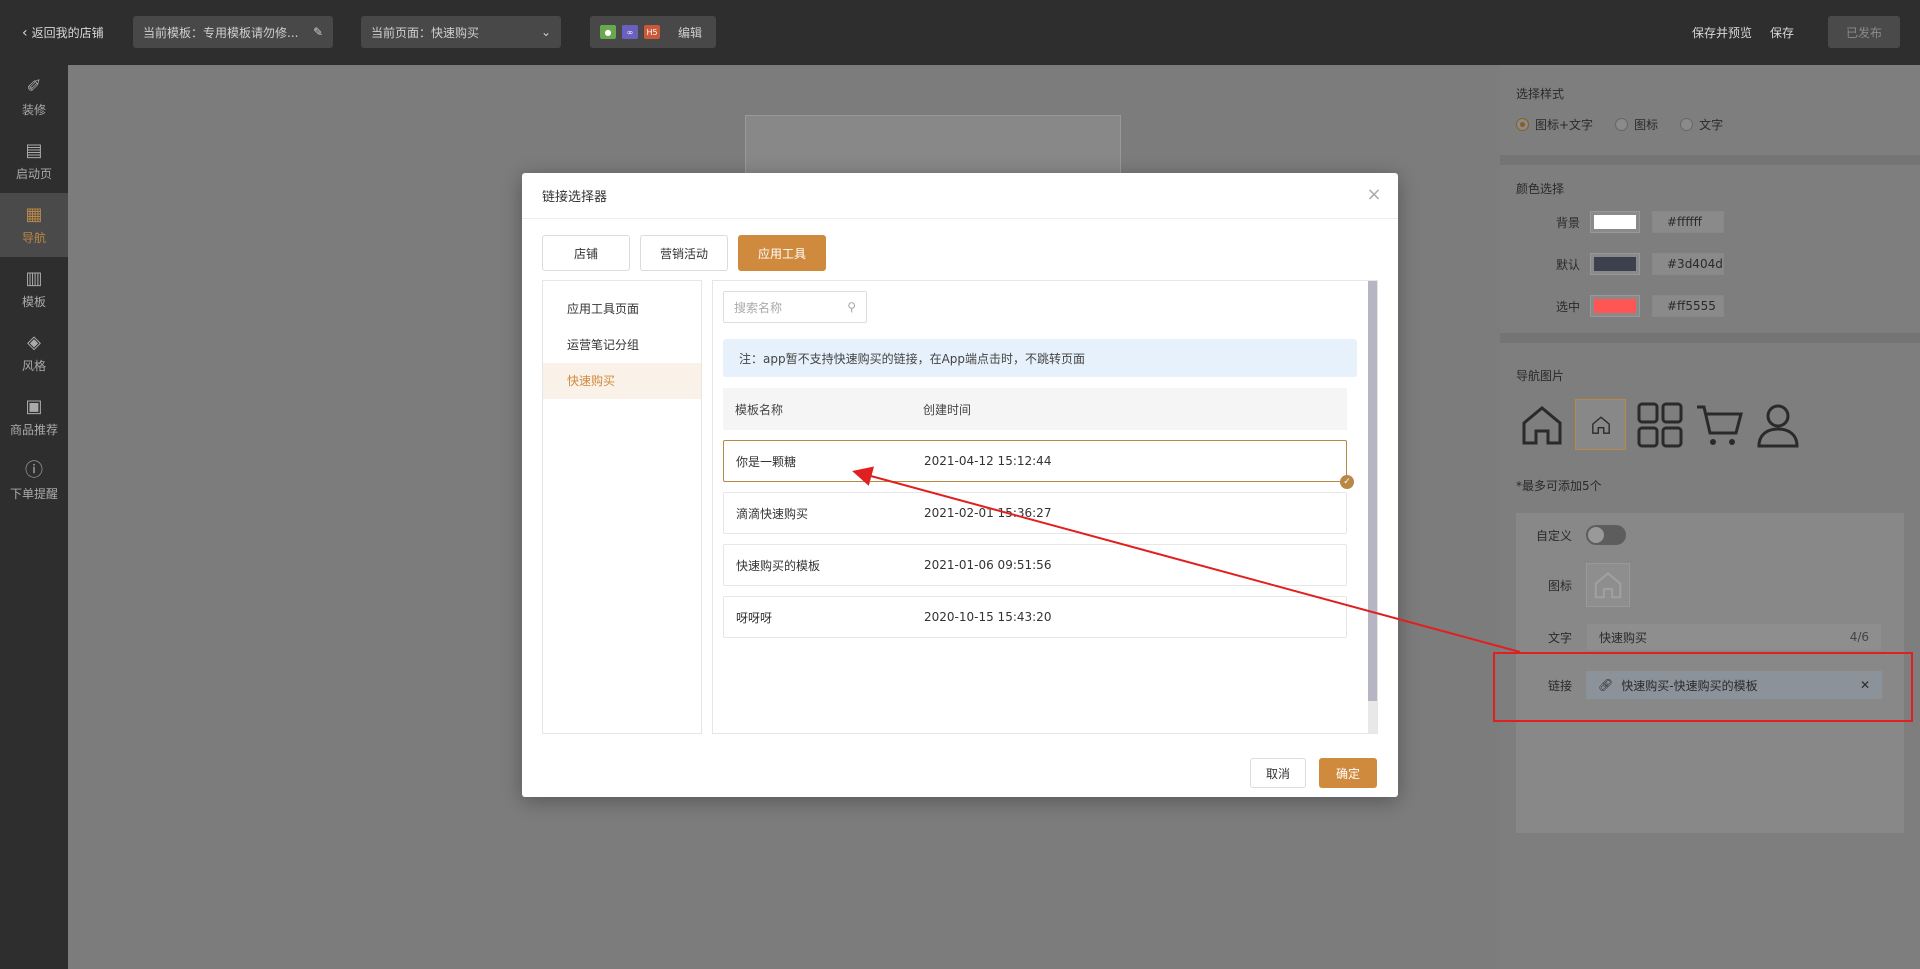 This screenshot has height=969, width=1920. I want to click on search-placeholder: 搜索名称, so click(758, 307).